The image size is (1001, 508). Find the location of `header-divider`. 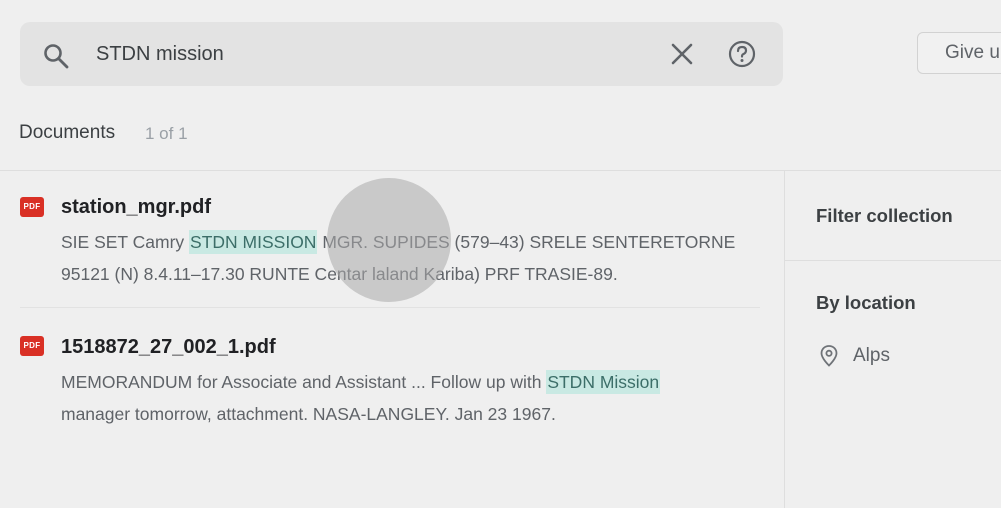

header-divider is located at coordinates (500, 170).